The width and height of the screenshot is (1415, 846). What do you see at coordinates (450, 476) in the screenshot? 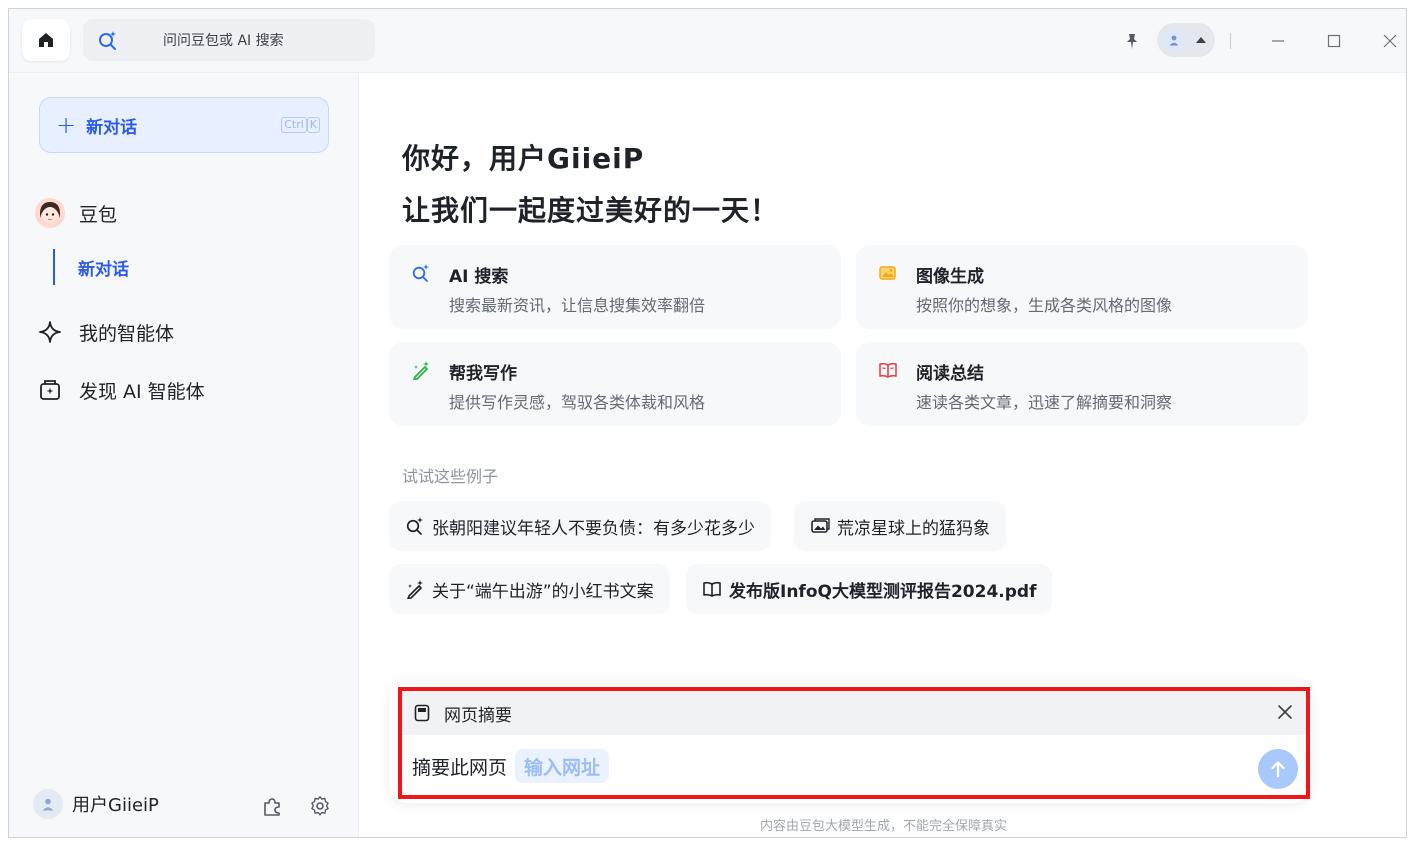
I see `examples-heading: 试试这些例子` at bounding box center [450, 476].